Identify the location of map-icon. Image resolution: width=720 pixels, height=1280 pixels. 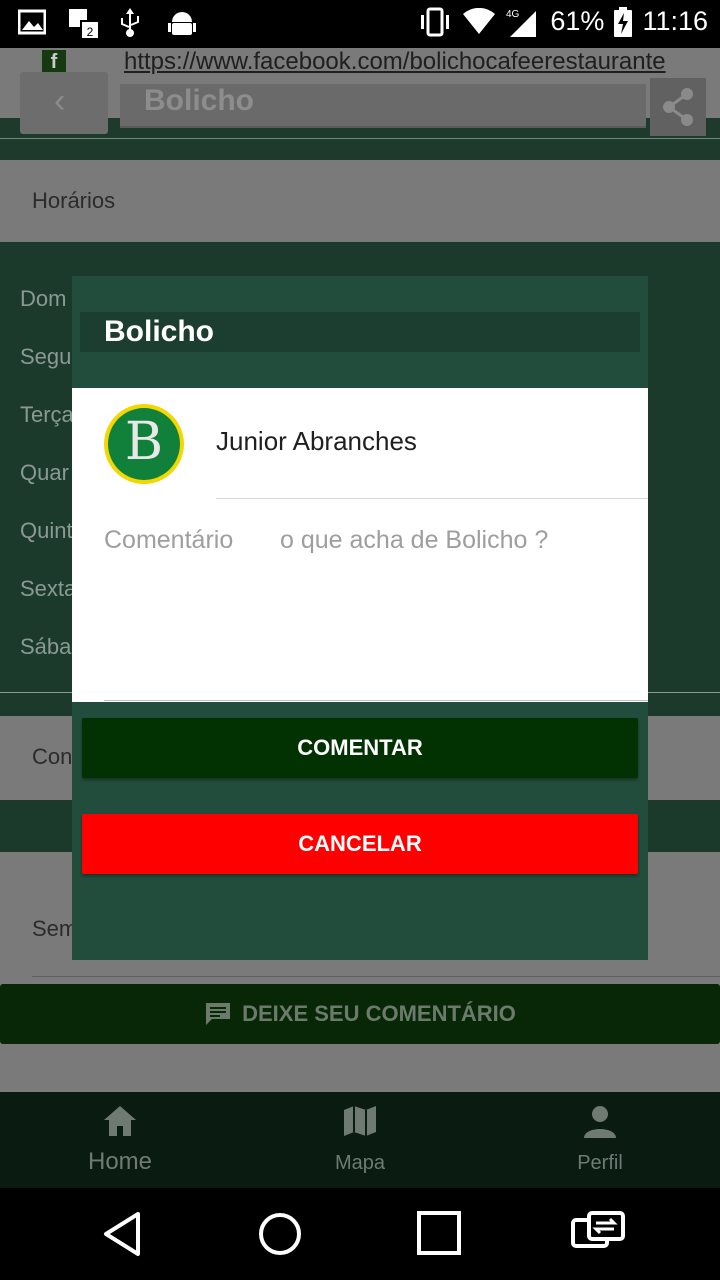
(360, 1121).